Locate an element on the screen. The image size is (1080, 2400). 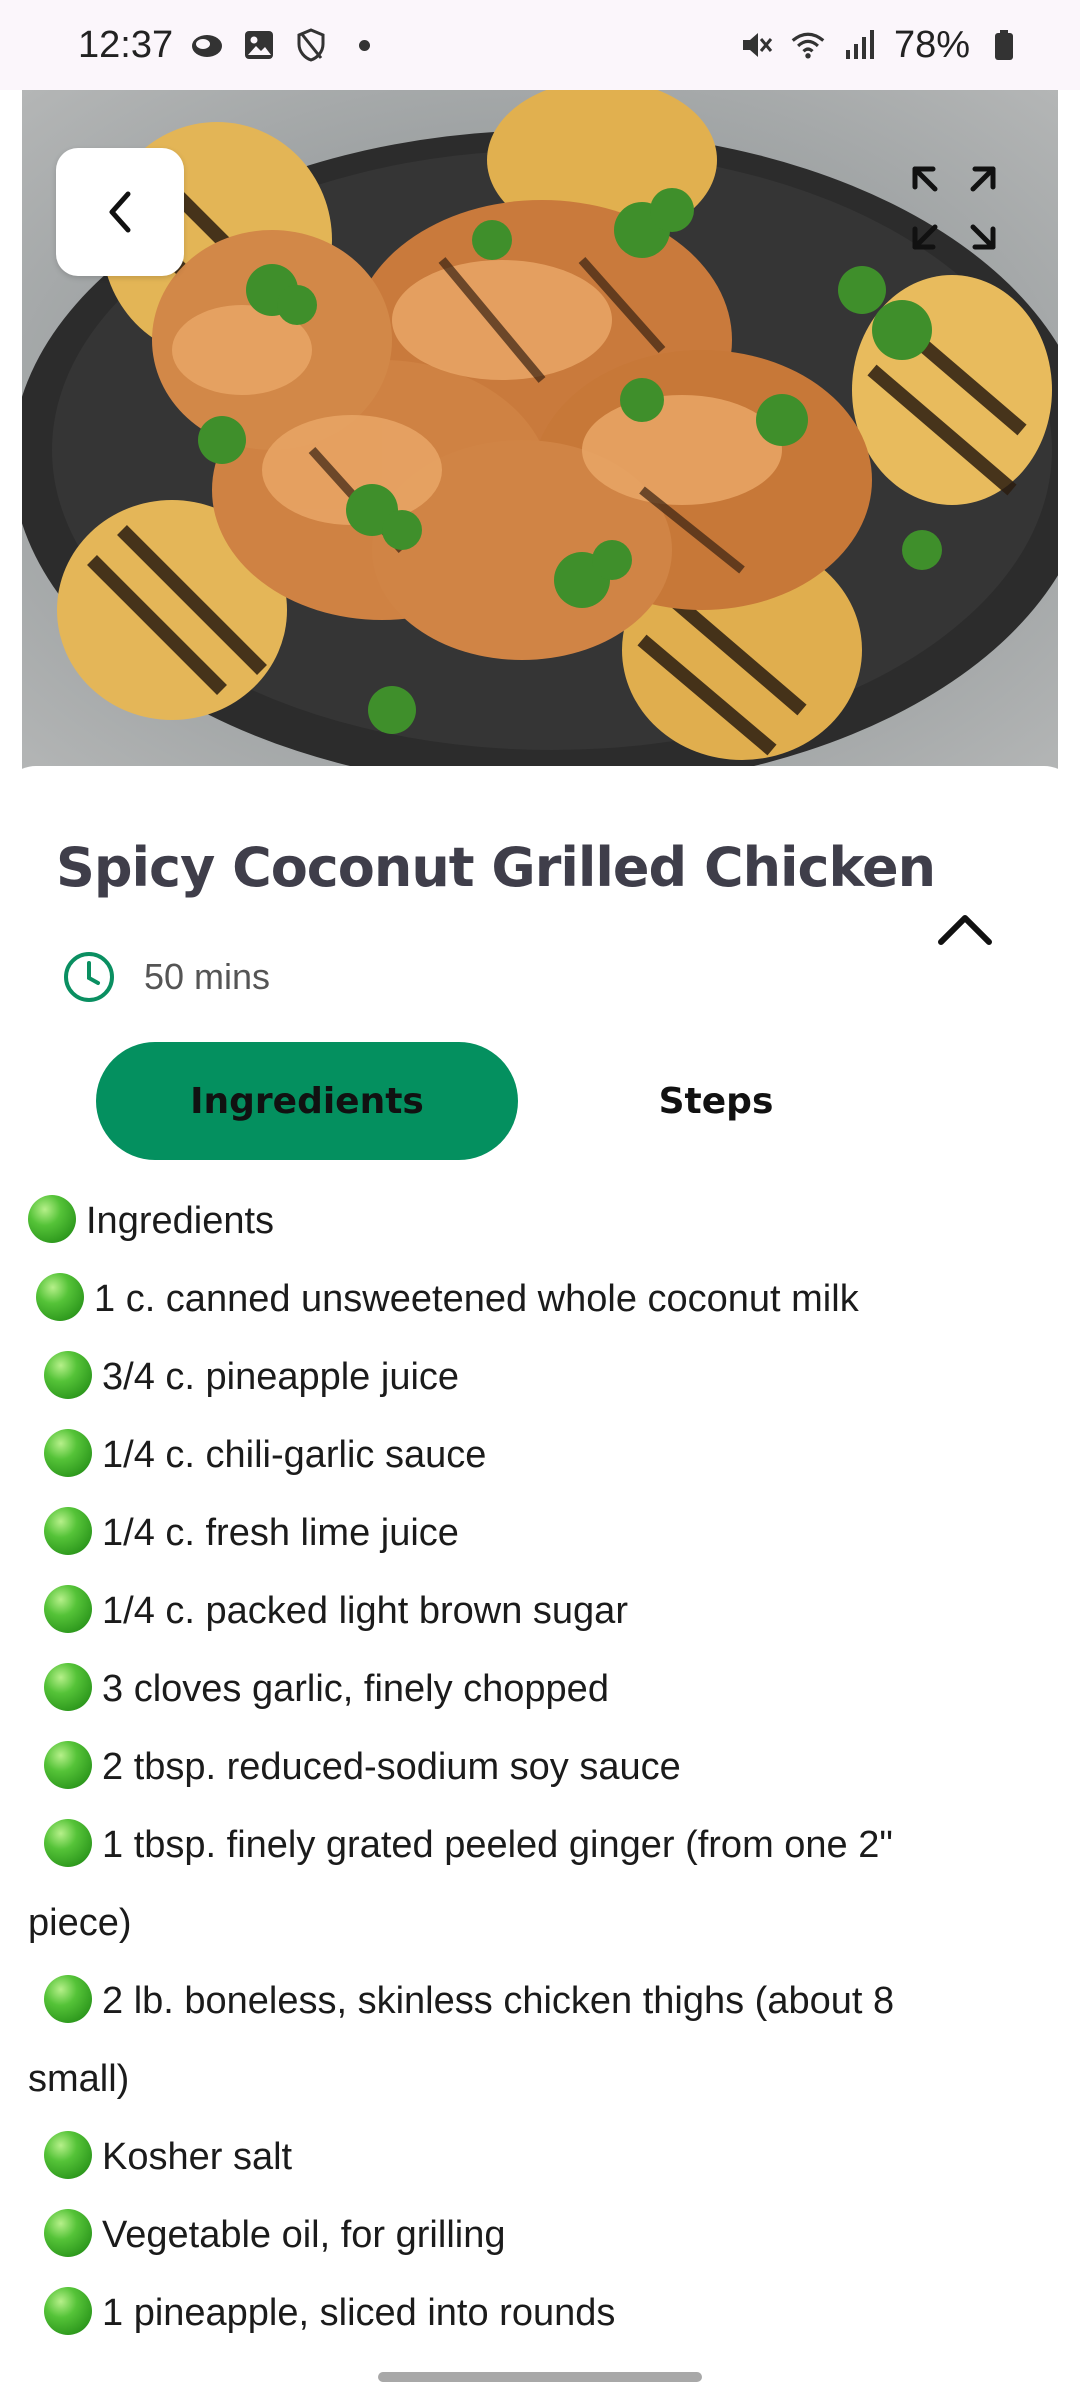
list-item: 1/4 c. packed light brown sugar is located at coordinates (540, 1611).